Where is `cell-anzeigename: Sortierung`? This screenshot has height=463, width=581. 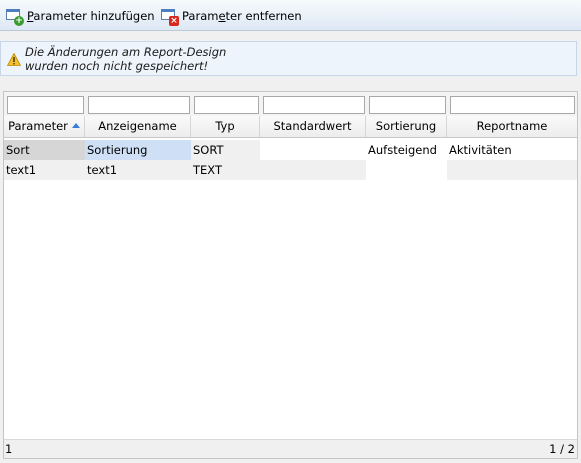
cell-anzeigename: Sortierung is located at coordinates (138, 150).